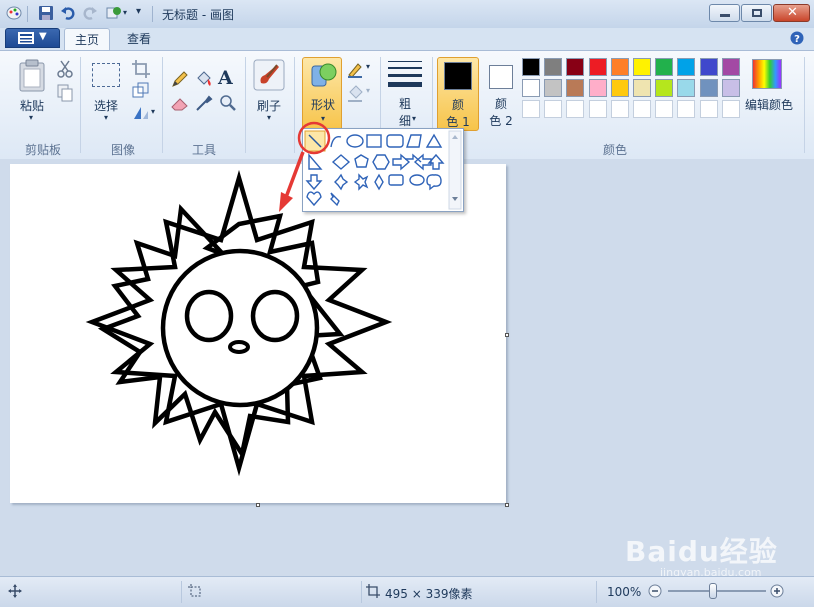 The image size is (814, 607). What do you see at coordinates (797, 38) in the screenshot?
I see `help-icon: ?` at bounding box center [797, 38].